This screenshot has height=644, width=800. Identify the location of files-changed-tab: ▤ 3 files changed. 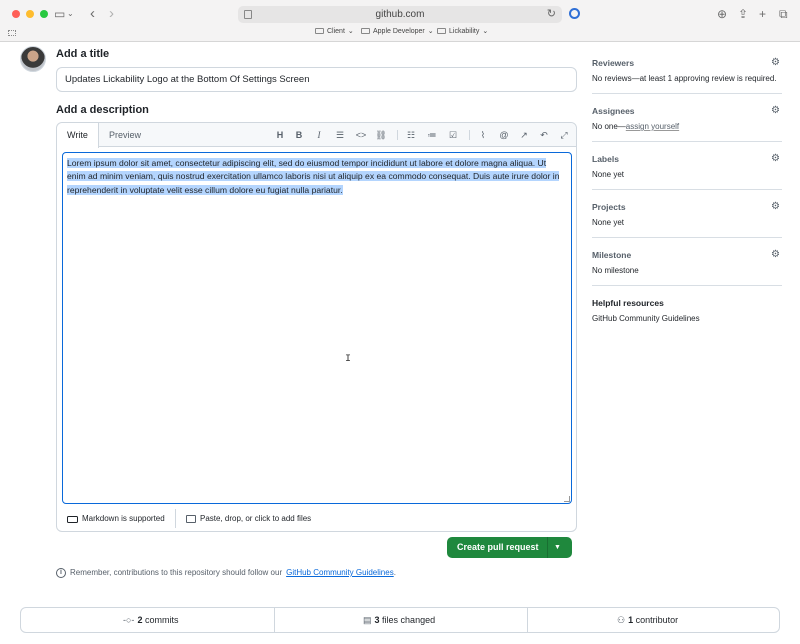
(399, 620).